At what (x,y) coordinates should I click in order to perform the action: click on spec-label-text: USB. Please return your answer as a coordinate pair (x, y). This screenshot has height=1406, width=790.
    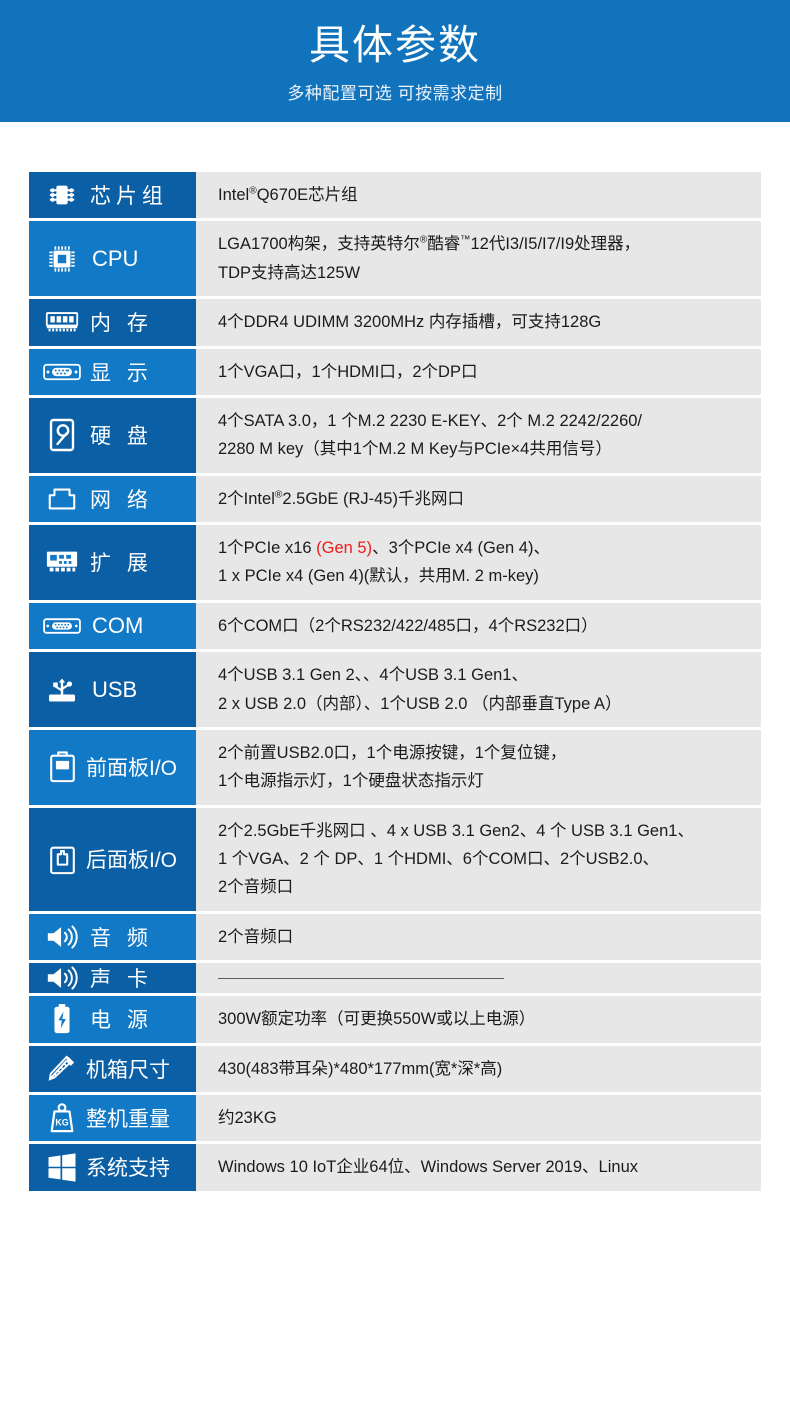
    Looking at the image, I should click on (115, 689).